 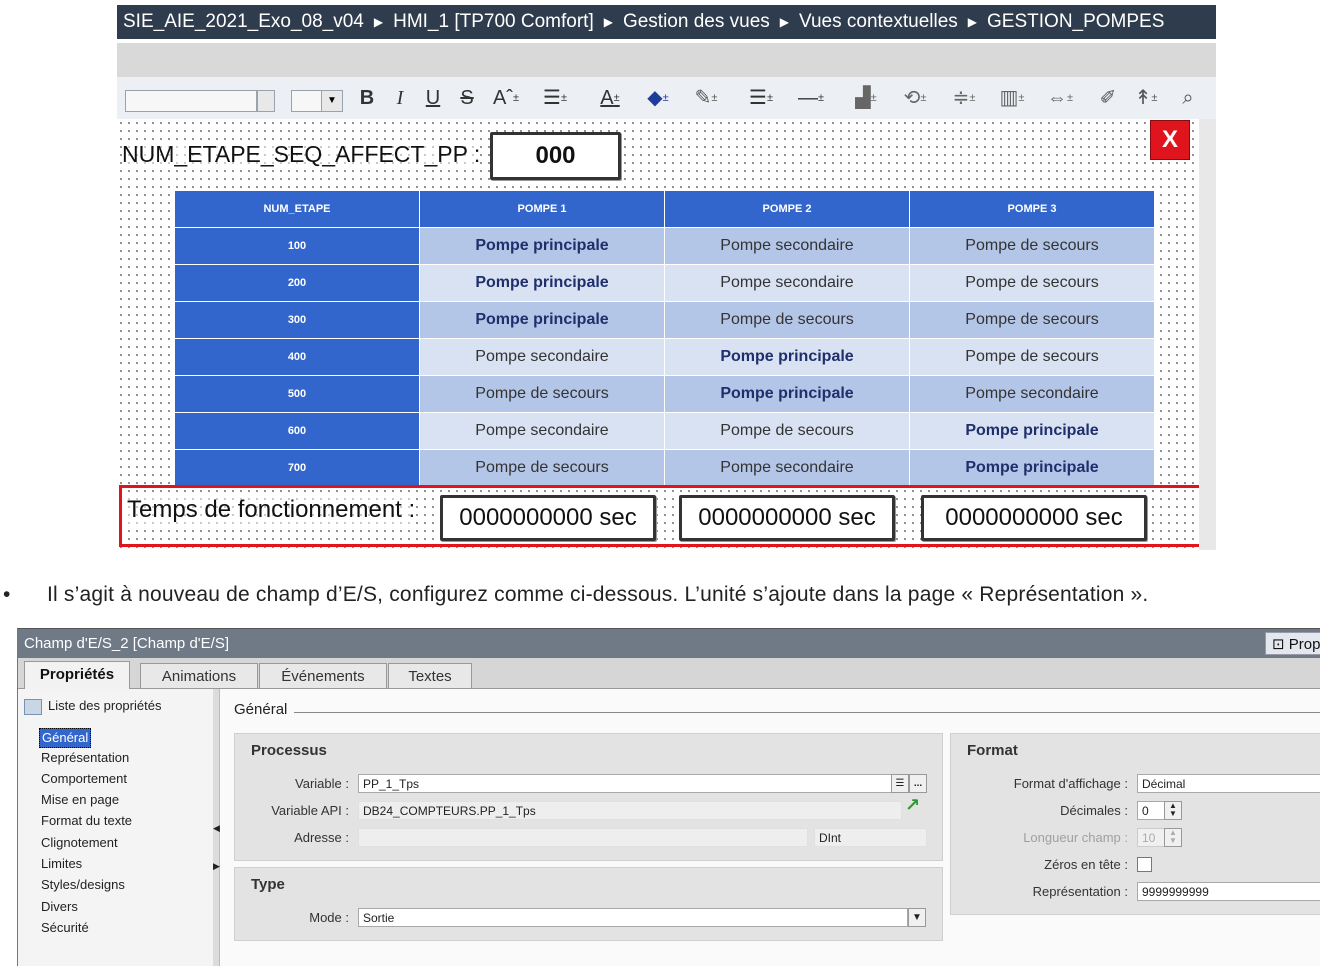 I want to click on variable-api-label: Variable API :, so click(x=310, y=810).